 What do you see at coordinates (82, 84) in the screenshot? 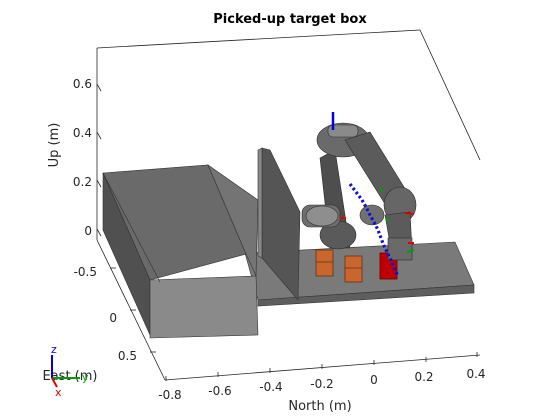
I see `z-tick-label: 0.6` at bounding box center [82, 84].